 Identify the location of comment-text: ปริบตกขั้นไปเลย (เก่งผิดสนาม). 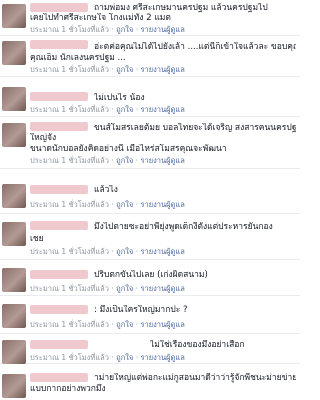
(151, 275).